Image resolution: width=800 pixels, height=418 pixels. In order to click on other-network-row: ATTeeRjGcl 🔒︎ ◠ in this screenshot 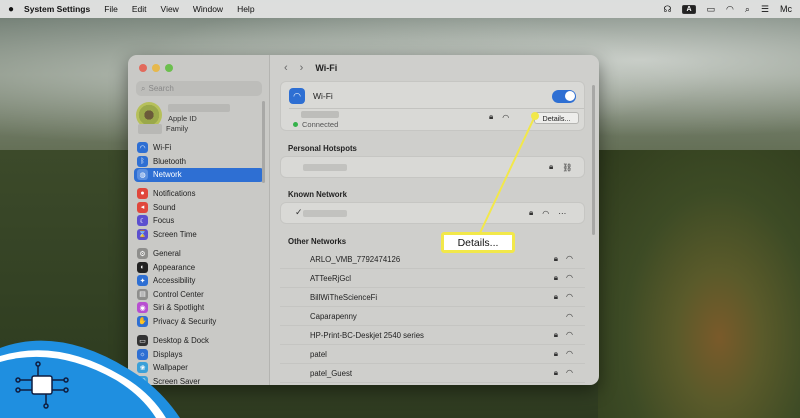, I will do `click(432, 278)`.